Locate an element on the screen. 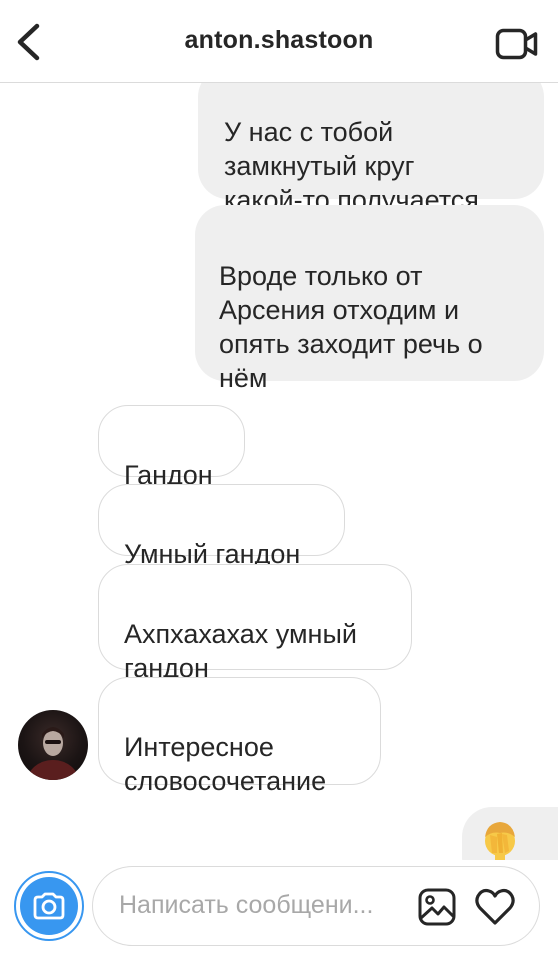 This screenshot has width=558, height=960. message-bubble-outgoing is located at coordinates (510, 833).